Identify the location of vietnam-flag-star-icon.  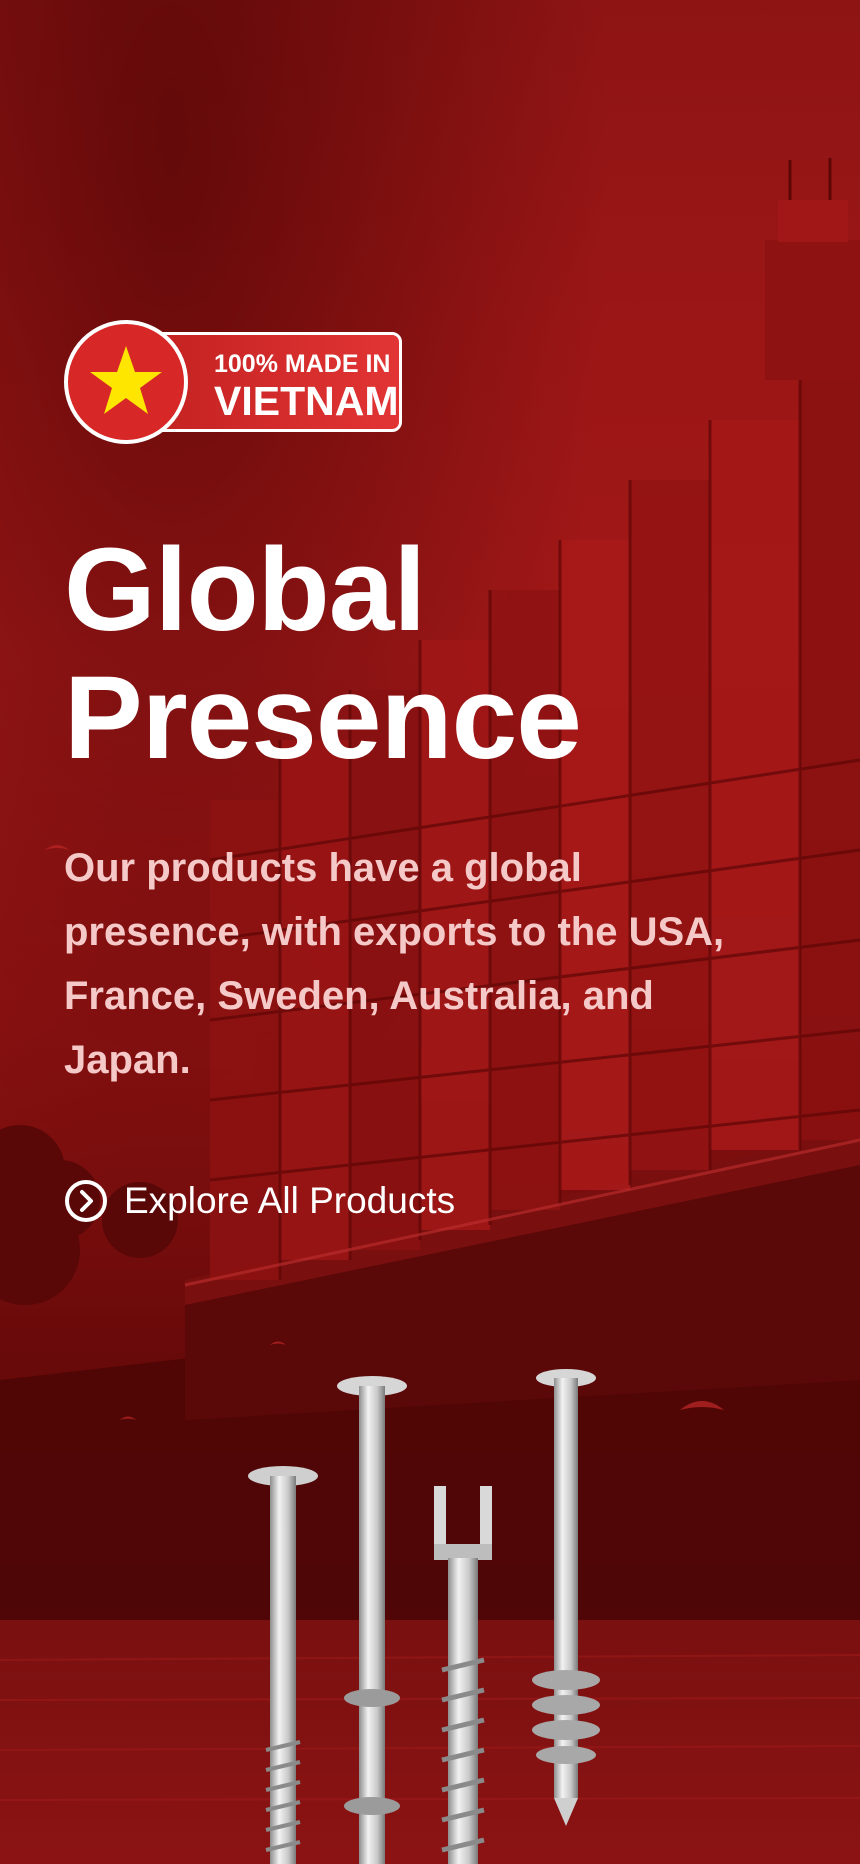
(126, 382).